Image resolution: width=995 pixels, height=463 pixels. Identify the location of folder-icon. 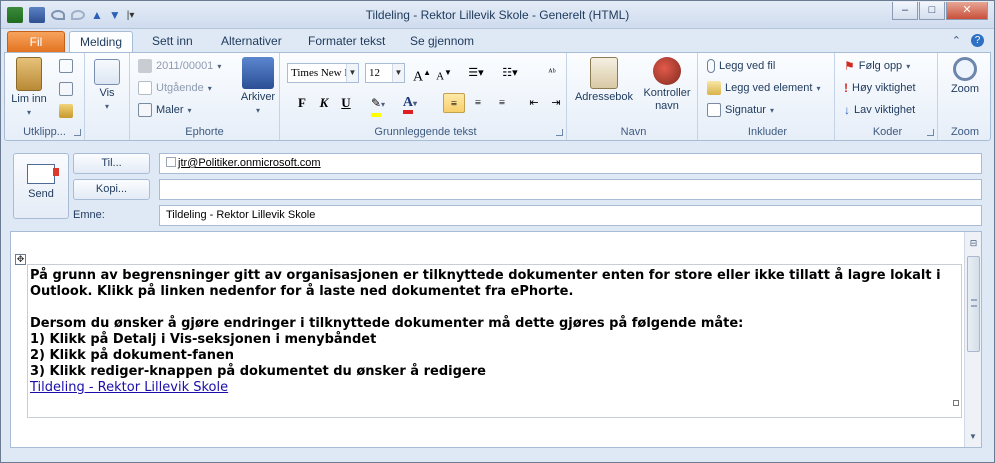
(145, 66).